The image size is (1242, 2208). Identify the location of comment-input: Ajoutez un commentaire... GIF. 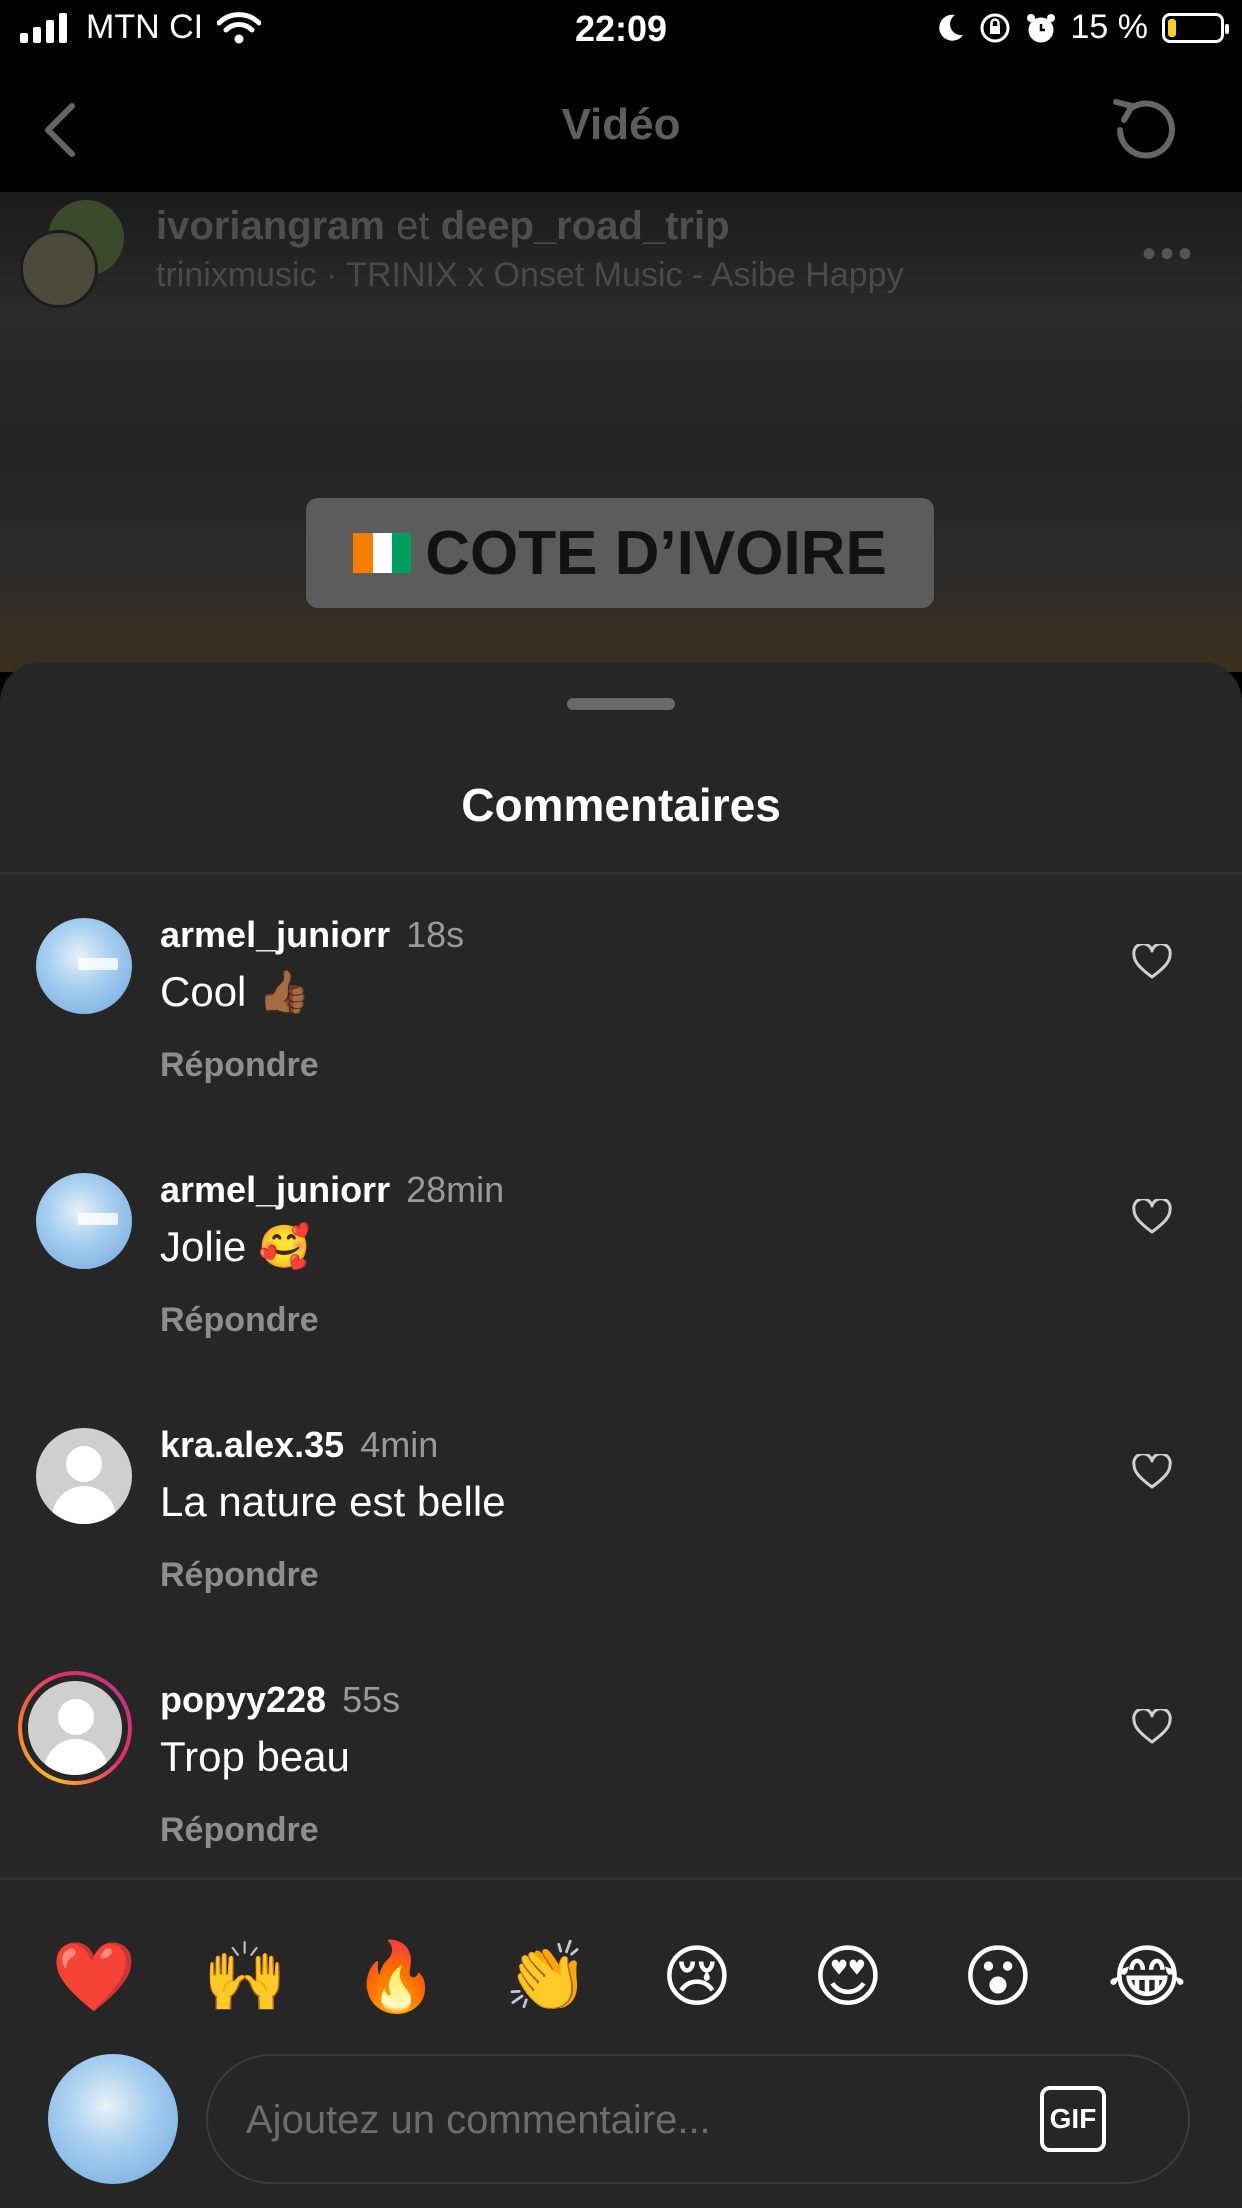
(698, 2119).